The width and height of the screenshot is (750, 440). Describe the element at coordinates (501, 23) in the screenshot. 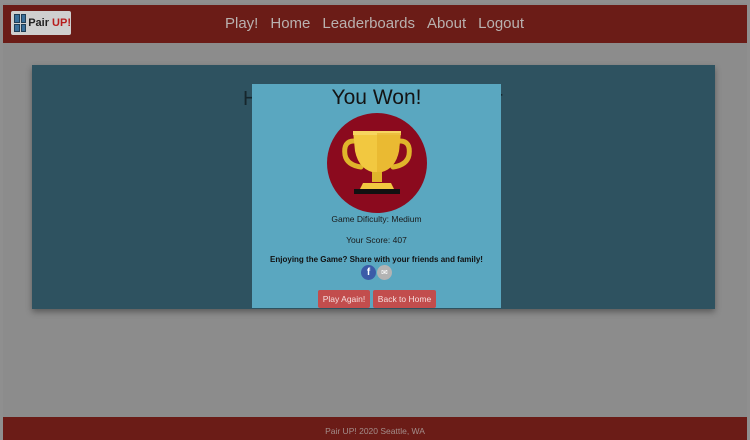

I see `nav-logout: Logout` at that location.